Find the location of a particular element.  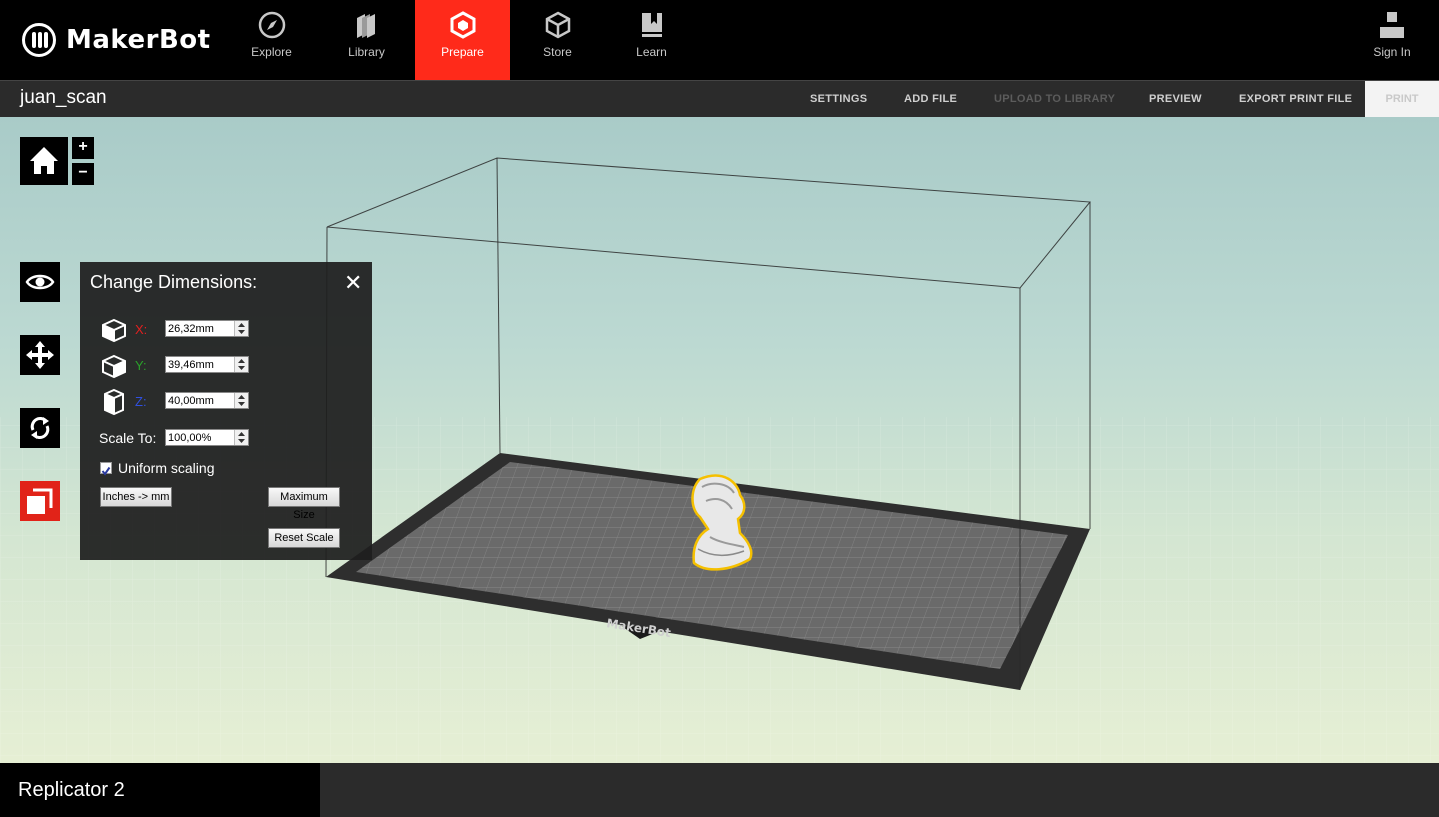

inches-to-mm-button: Inches -> mm is located at coordinates (136, 497).